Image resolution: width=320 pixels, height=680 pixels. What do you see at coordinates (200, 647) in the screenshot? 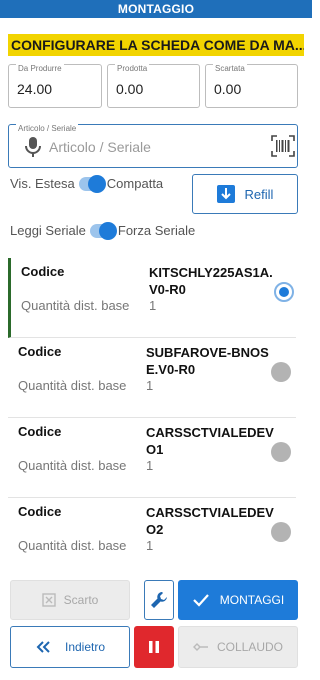
I see `test-icon` at bounding box center [200, 647].